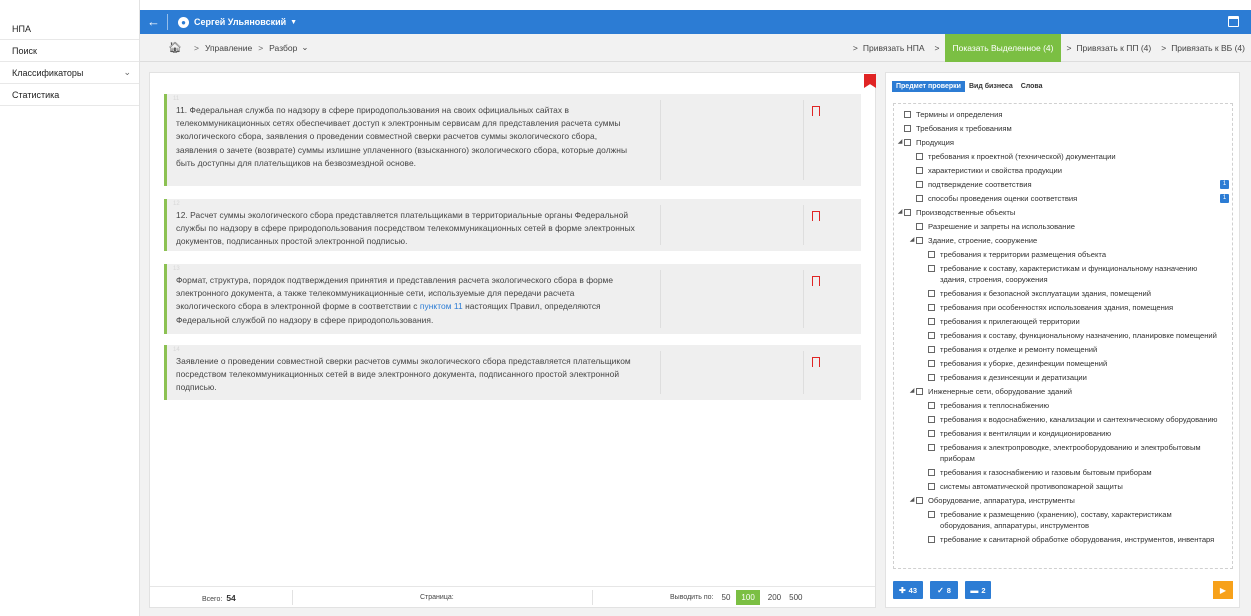  Describe the element at coordinates (304, 47) in the screenshot. I see `chevron-down-icon: ⌄` at that location.